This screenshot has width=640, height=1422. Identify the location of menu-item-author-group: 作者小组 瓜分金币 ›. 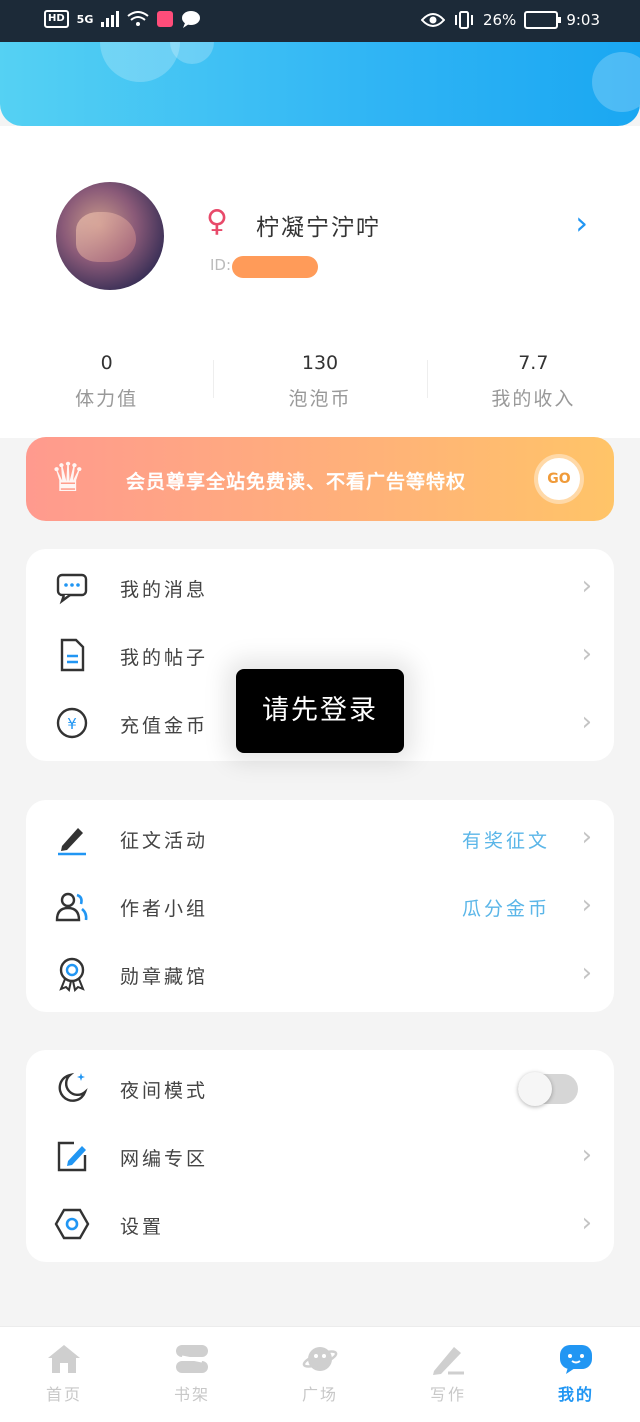
(320, 906).